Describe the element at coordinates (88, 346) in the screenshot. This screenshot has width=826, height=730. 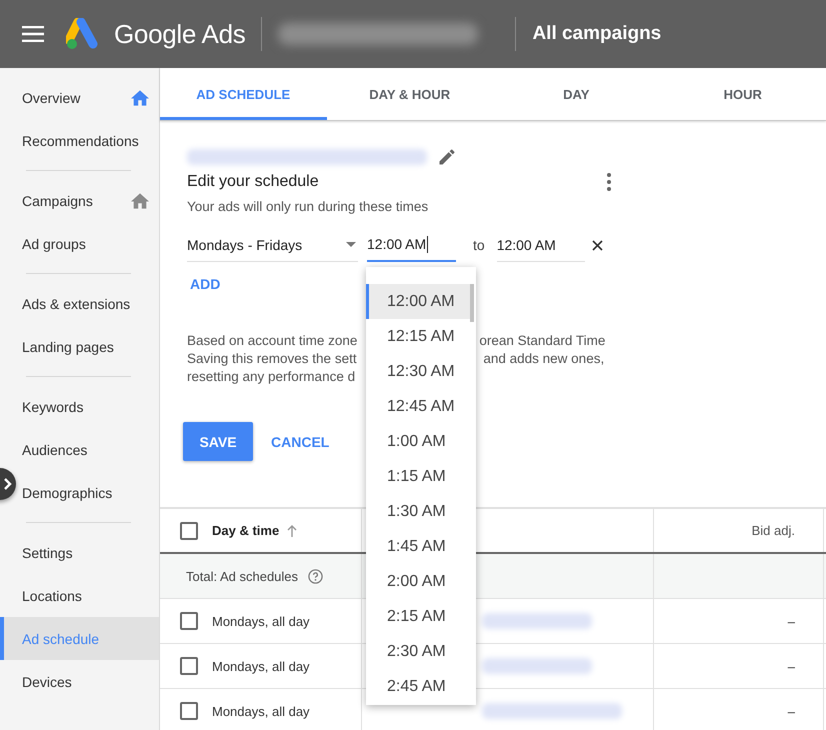
I see `sidebar-item: Landing pages` at that location.